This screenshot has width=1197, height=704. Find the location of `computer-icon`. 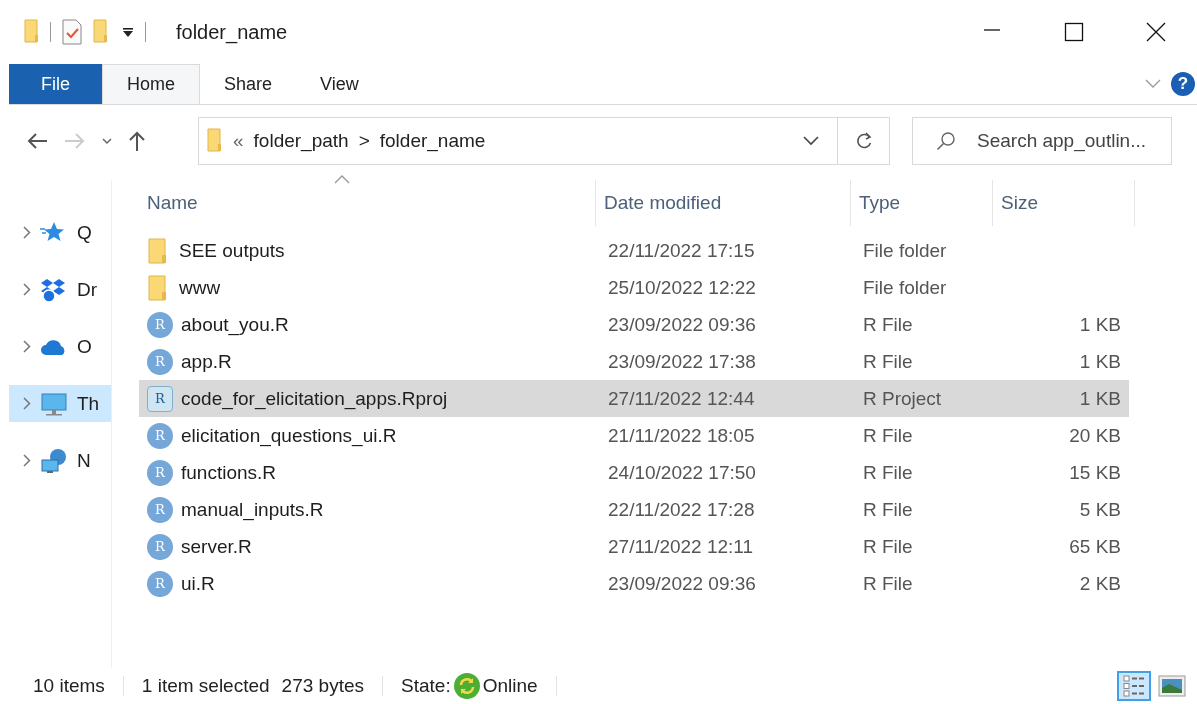

computer-icon is located at coordinates (54, 403).